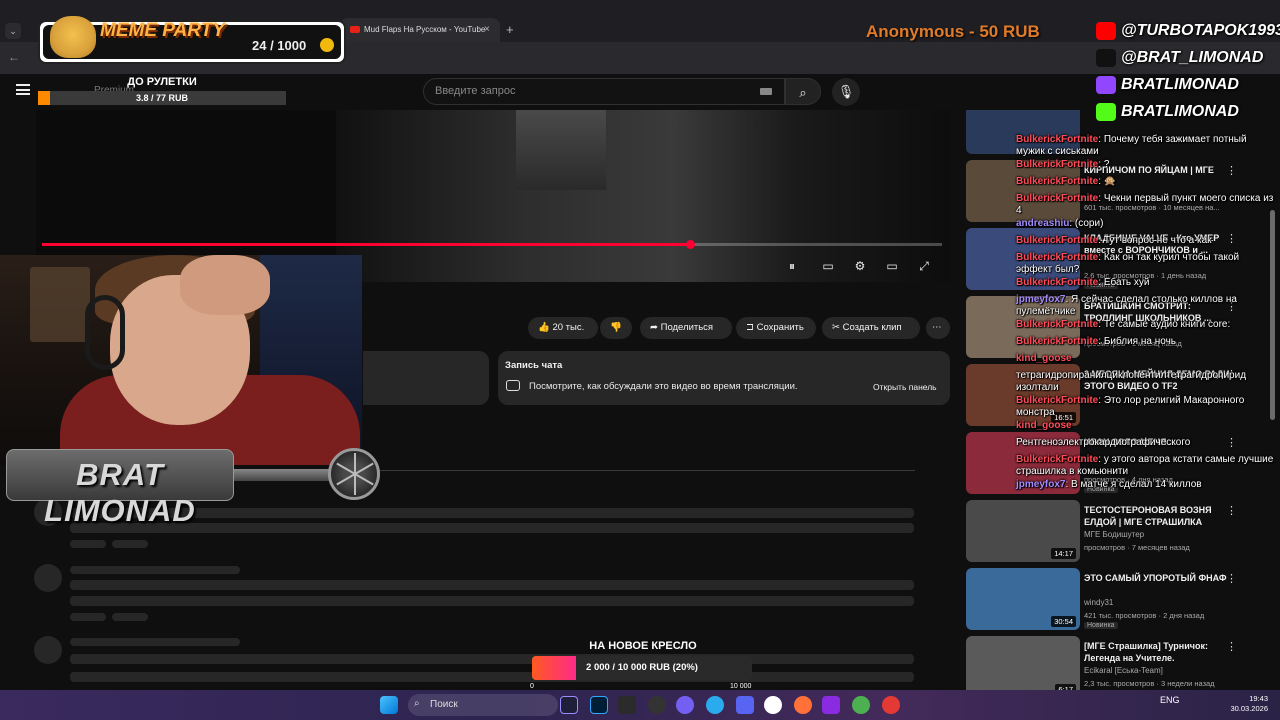 Image resolution: width=1280 pixels, height=720 pixels. I want to click on video-scrubber-handle, so click(690, 244).